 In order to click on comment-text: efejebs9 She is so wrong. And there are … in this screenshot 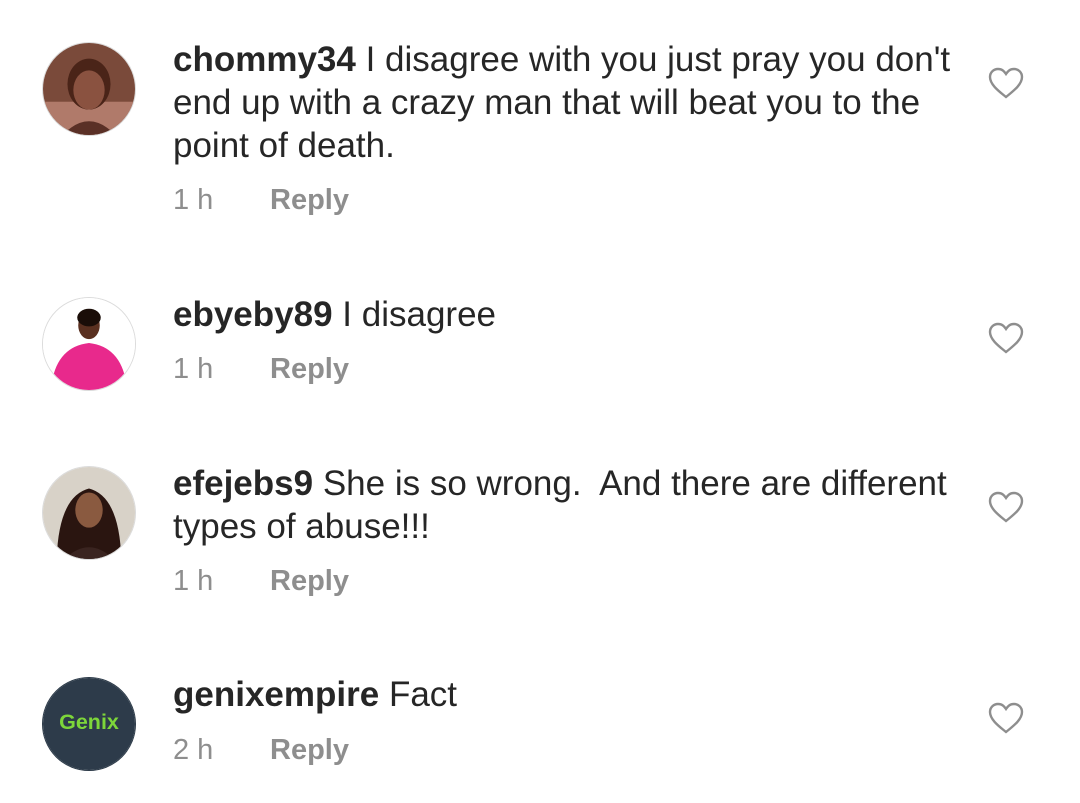, I will do `click(568, 505)`.